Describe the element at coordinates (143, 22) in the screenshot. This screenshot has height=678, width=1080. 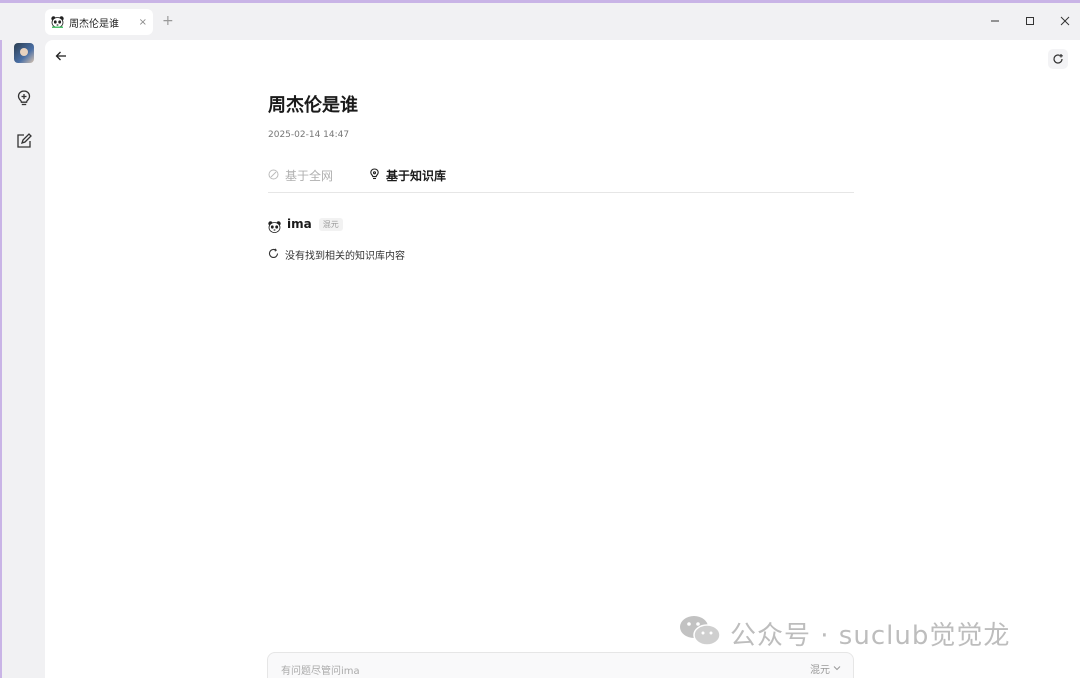
I see `tab-close-icon: ×` at that location.